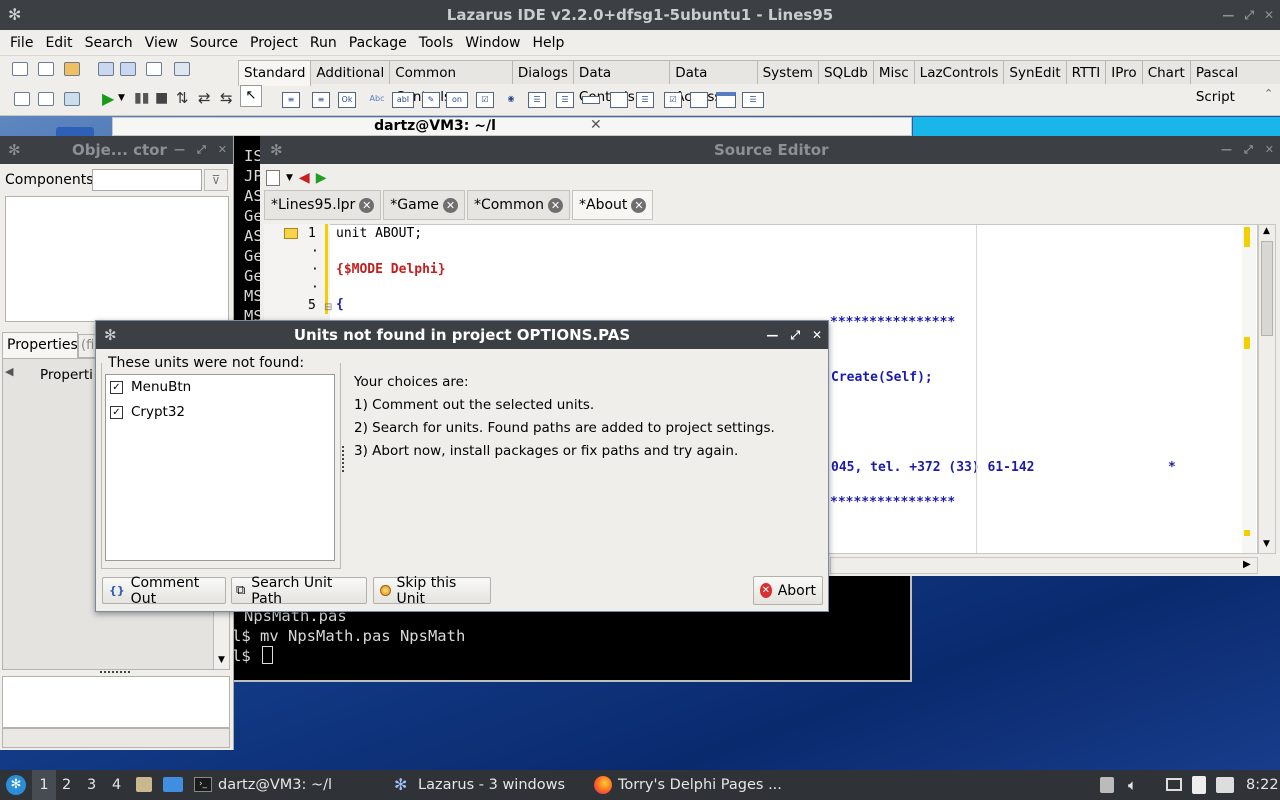 The image size is (1280, 800). What do you see at coordinates (91, 785) in the screenshot?
I see `workspace-3: 3` at bounding box center [91, 785].